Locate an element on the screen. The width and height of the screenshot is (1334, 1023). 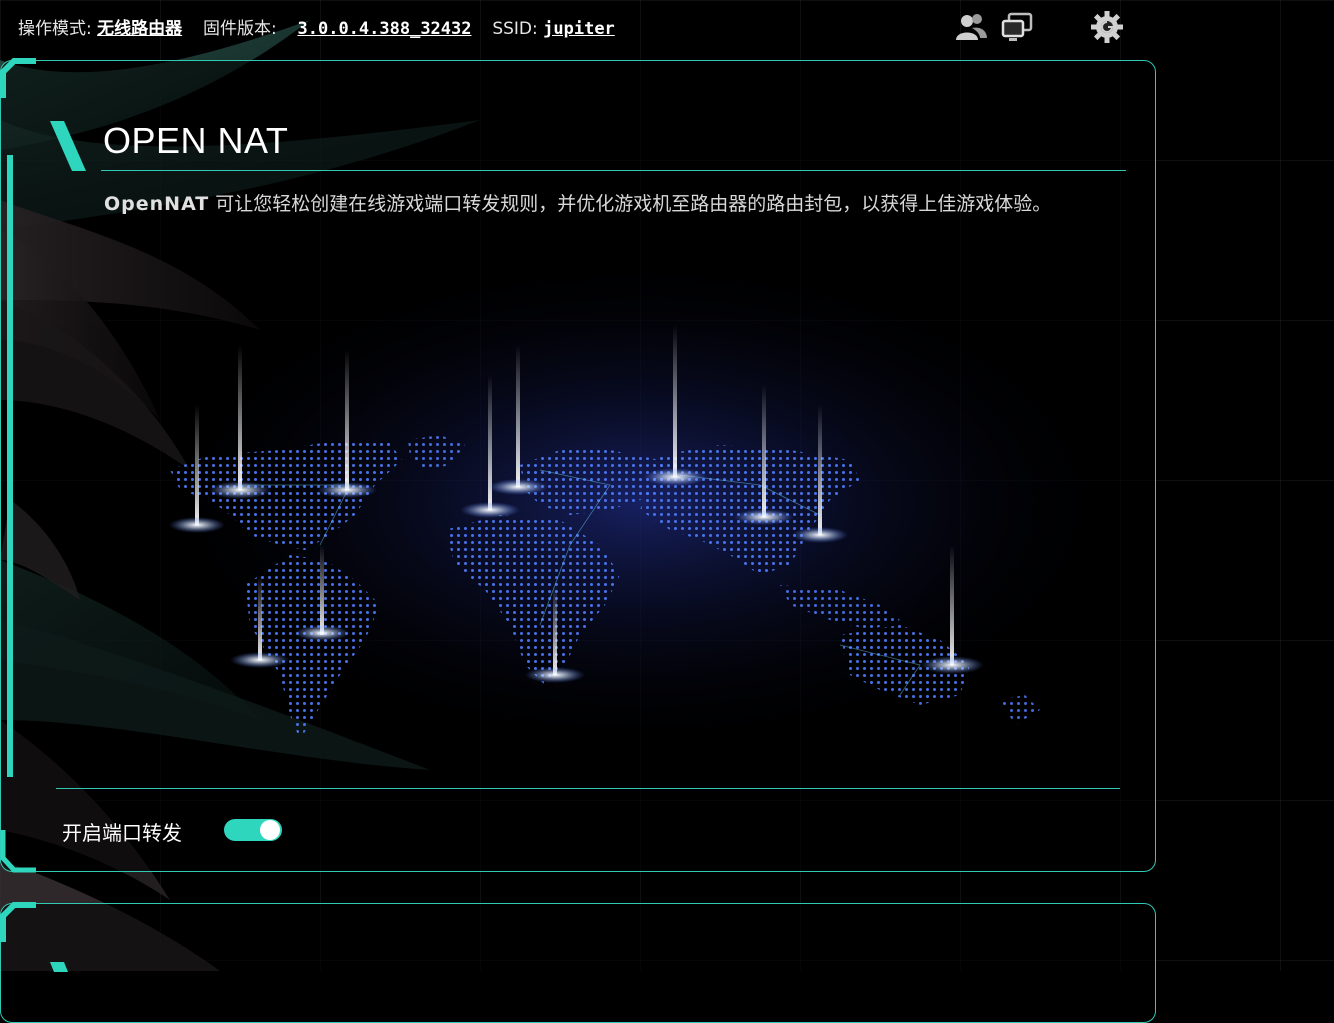
corner-decoration-second is located at coordinates (18, 922).